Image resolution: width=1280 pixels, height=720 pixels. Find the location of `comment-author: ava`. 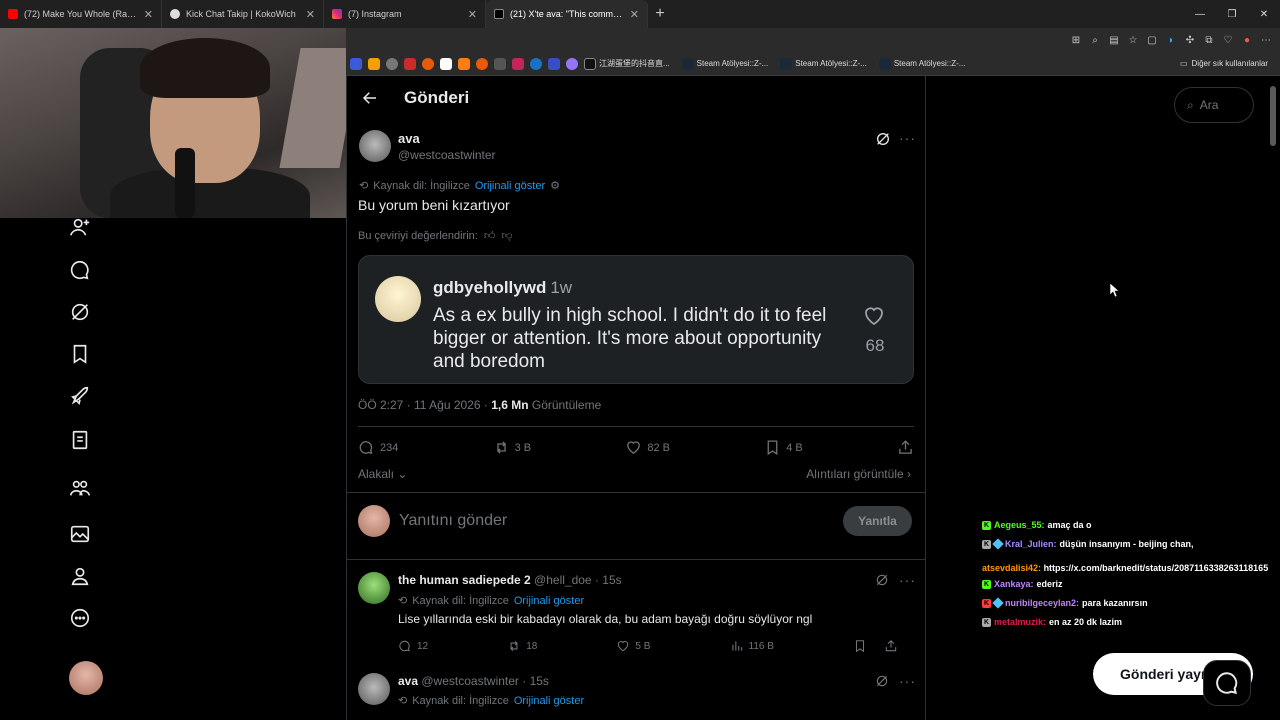

comment-author: ava is located at coordinates (408, 681).